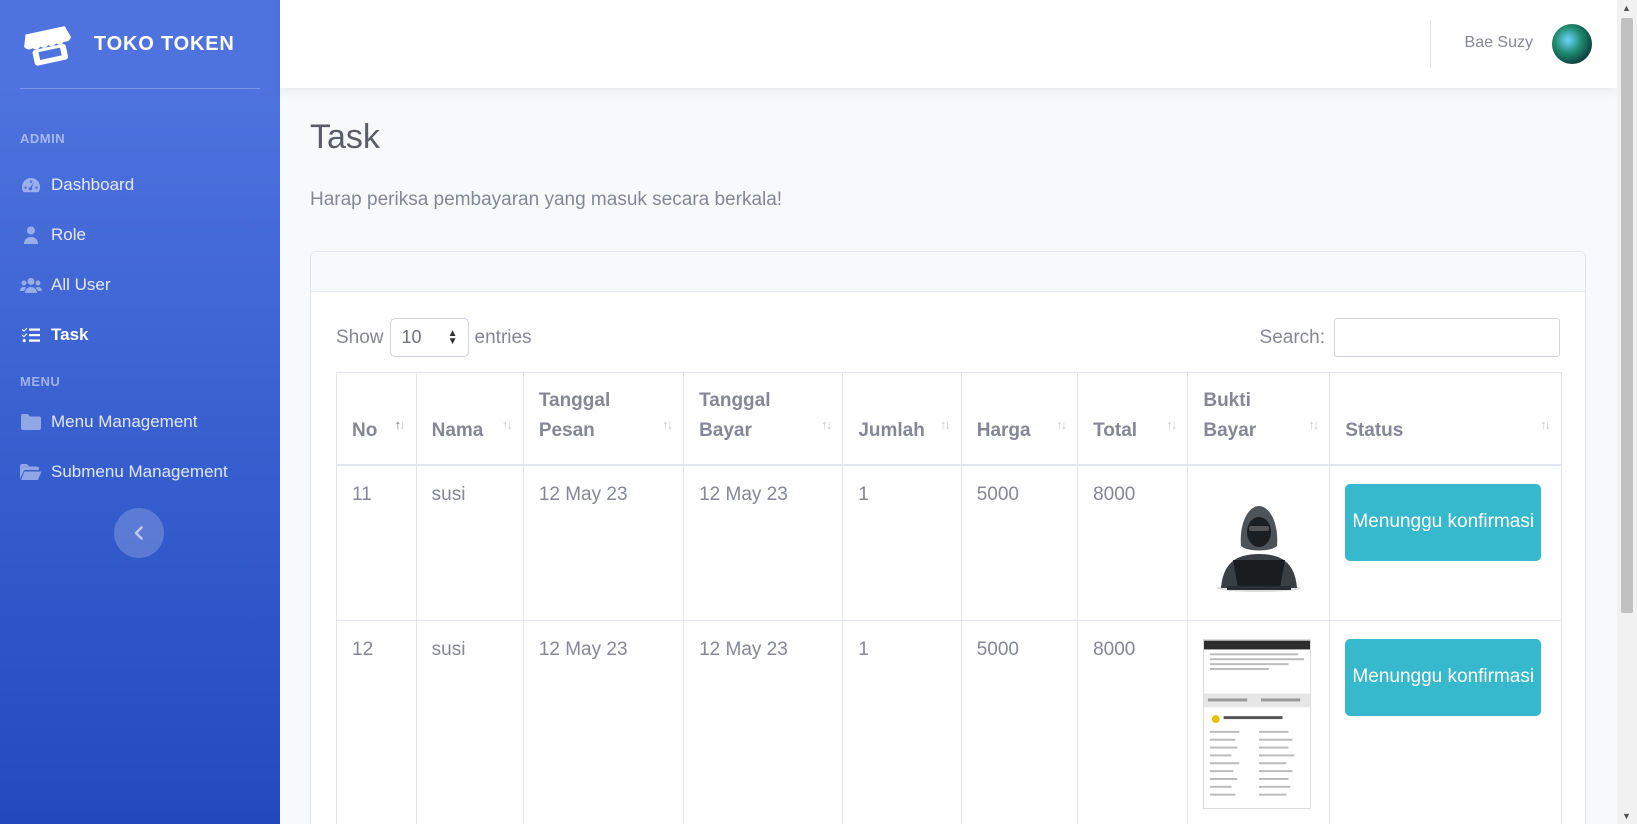 The height and width of the screenshot is (824, 1637). I want to click on column-header-harga: Harga ↑↓, so click(1019, 419).